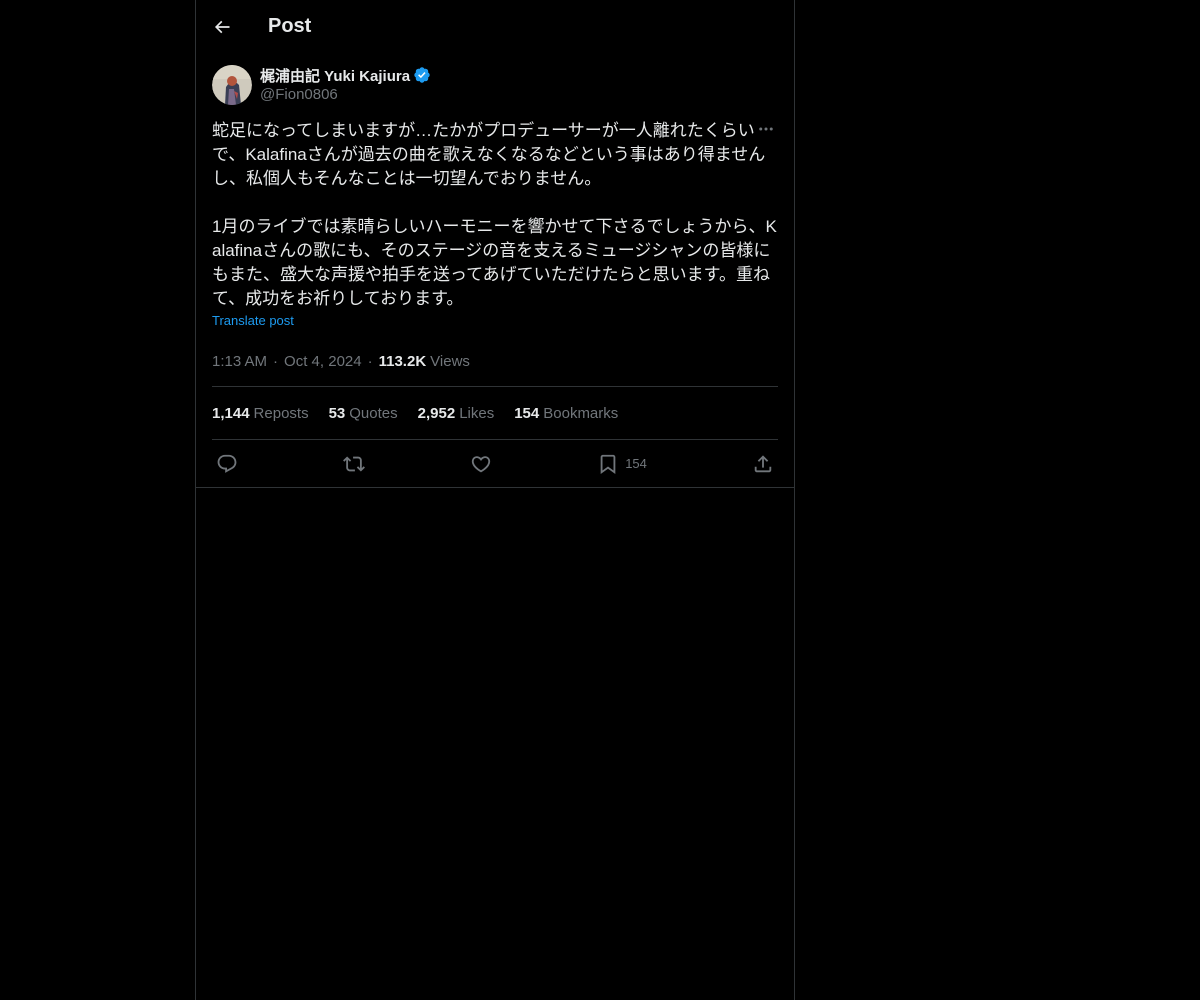 Image resolution: width=1200 pixels, height=1000 pixels. I want to click on post-bottom-divider, so click(495, 487).